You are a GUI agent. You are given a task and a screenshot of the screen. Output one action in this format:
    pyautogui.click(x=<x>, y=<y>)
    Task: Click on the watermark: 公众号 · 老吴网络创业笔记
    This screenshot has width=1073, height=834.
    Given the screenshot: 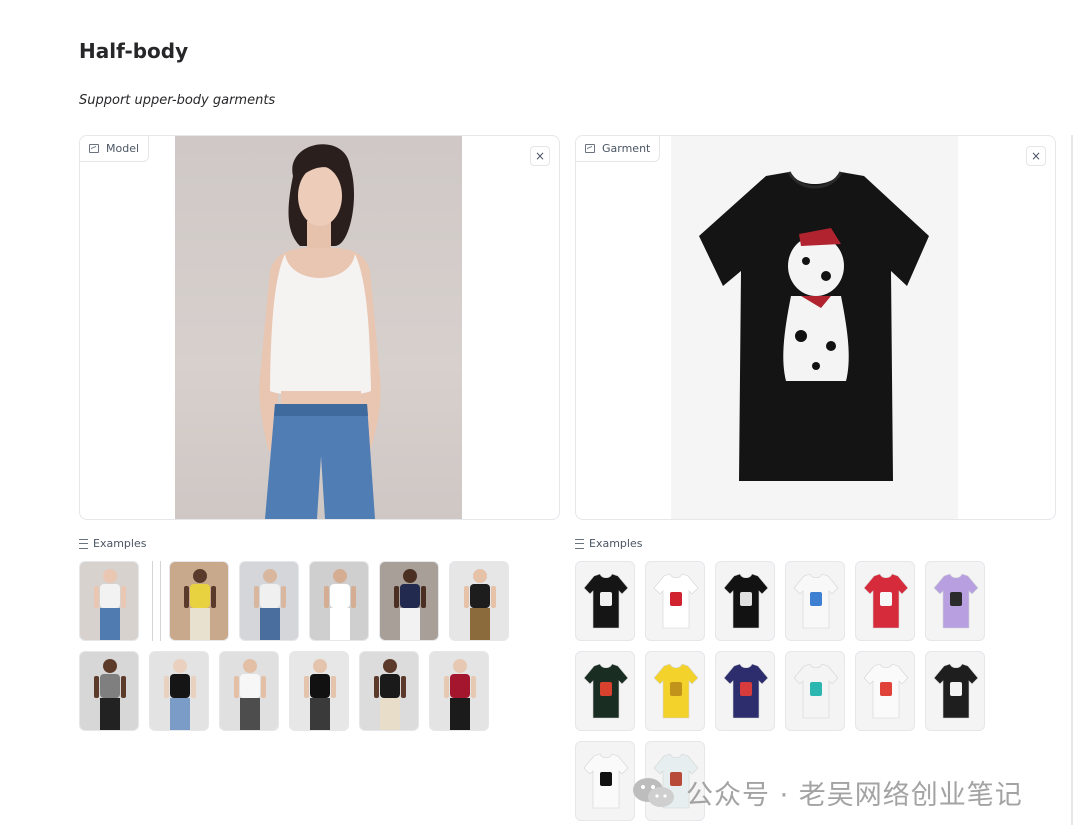 What is the action you would take?
    pyautogui.click(x=826, y=792)
    